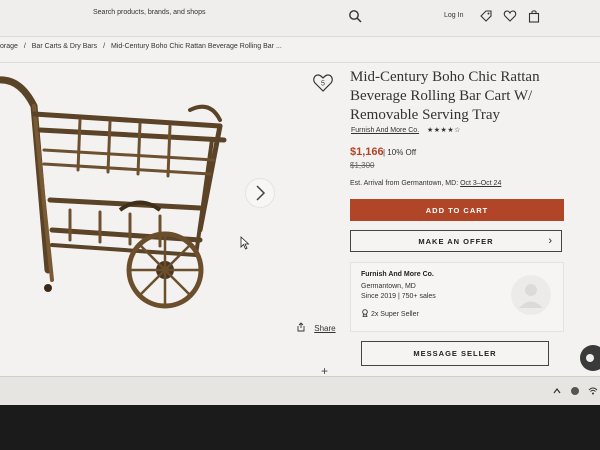 This screenshot has width=600, height=450. Describe the element at coordinates (301, 327) in the screenshot. I see `share-icon` at that location.